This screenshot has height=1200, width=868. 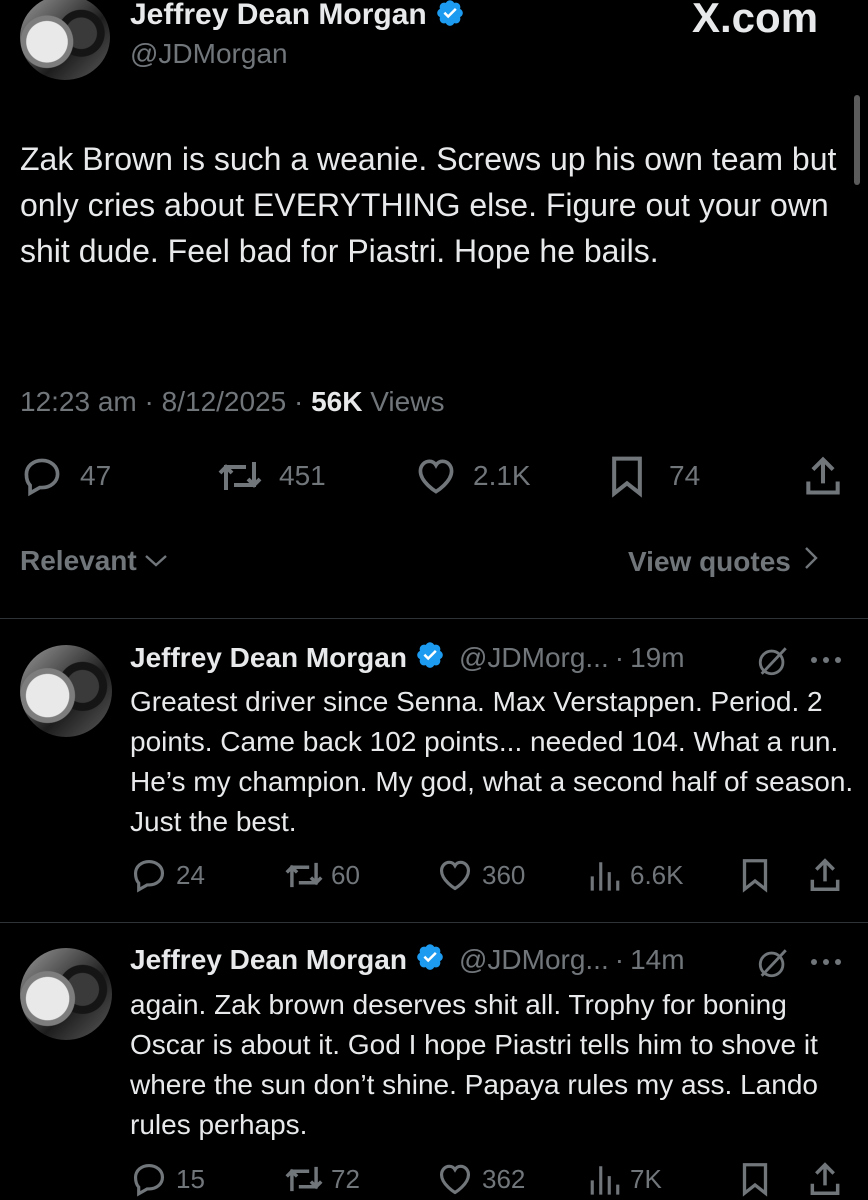 I want to click on repost-count: 72, so click(x=345, y=1178).